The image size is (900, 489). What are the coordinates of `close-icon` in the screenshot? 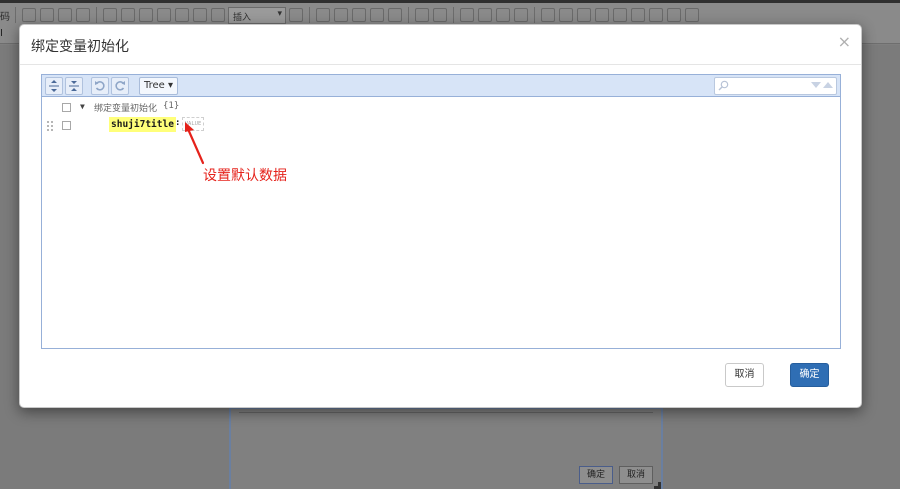 It's located at (218, 15).